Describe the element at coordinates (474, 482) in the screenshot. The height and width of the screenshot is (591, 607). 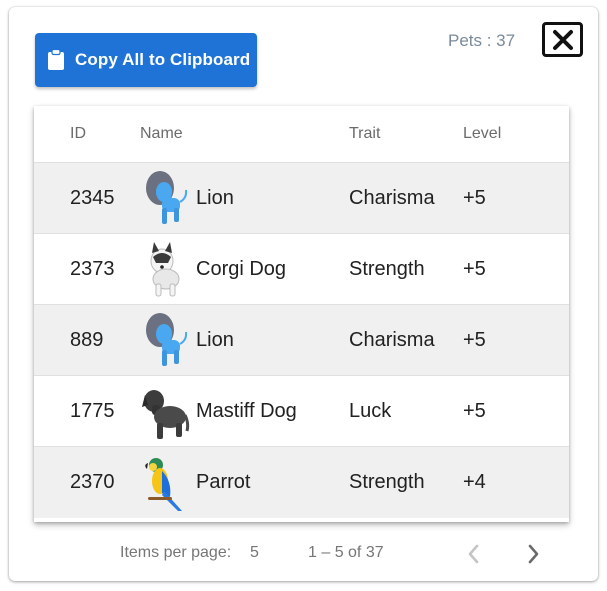
I see `cell-level: +4` at that location.